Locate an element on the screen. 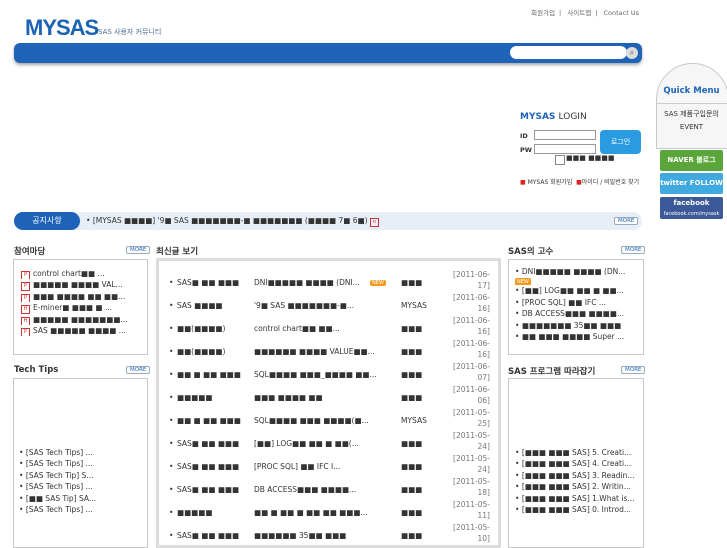  new-icon: NEW is located at coordinates (378, 283).